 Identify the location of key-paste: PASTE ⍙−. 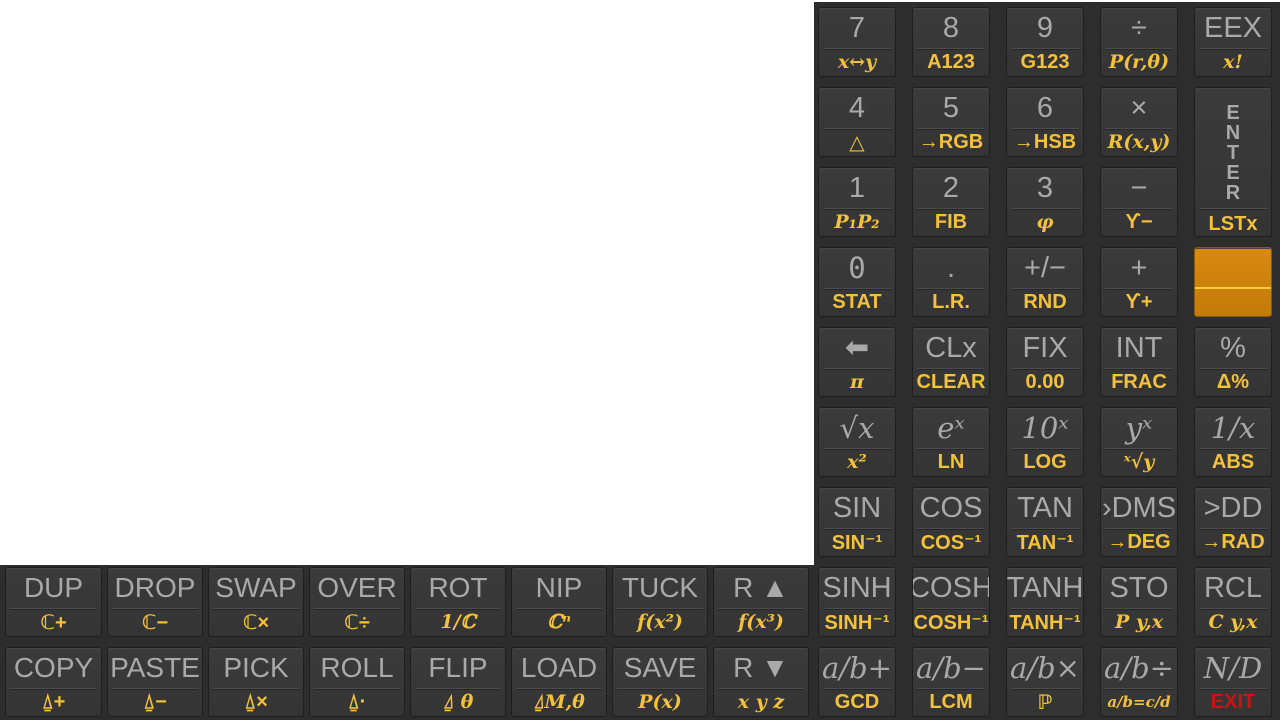
(155, 682).